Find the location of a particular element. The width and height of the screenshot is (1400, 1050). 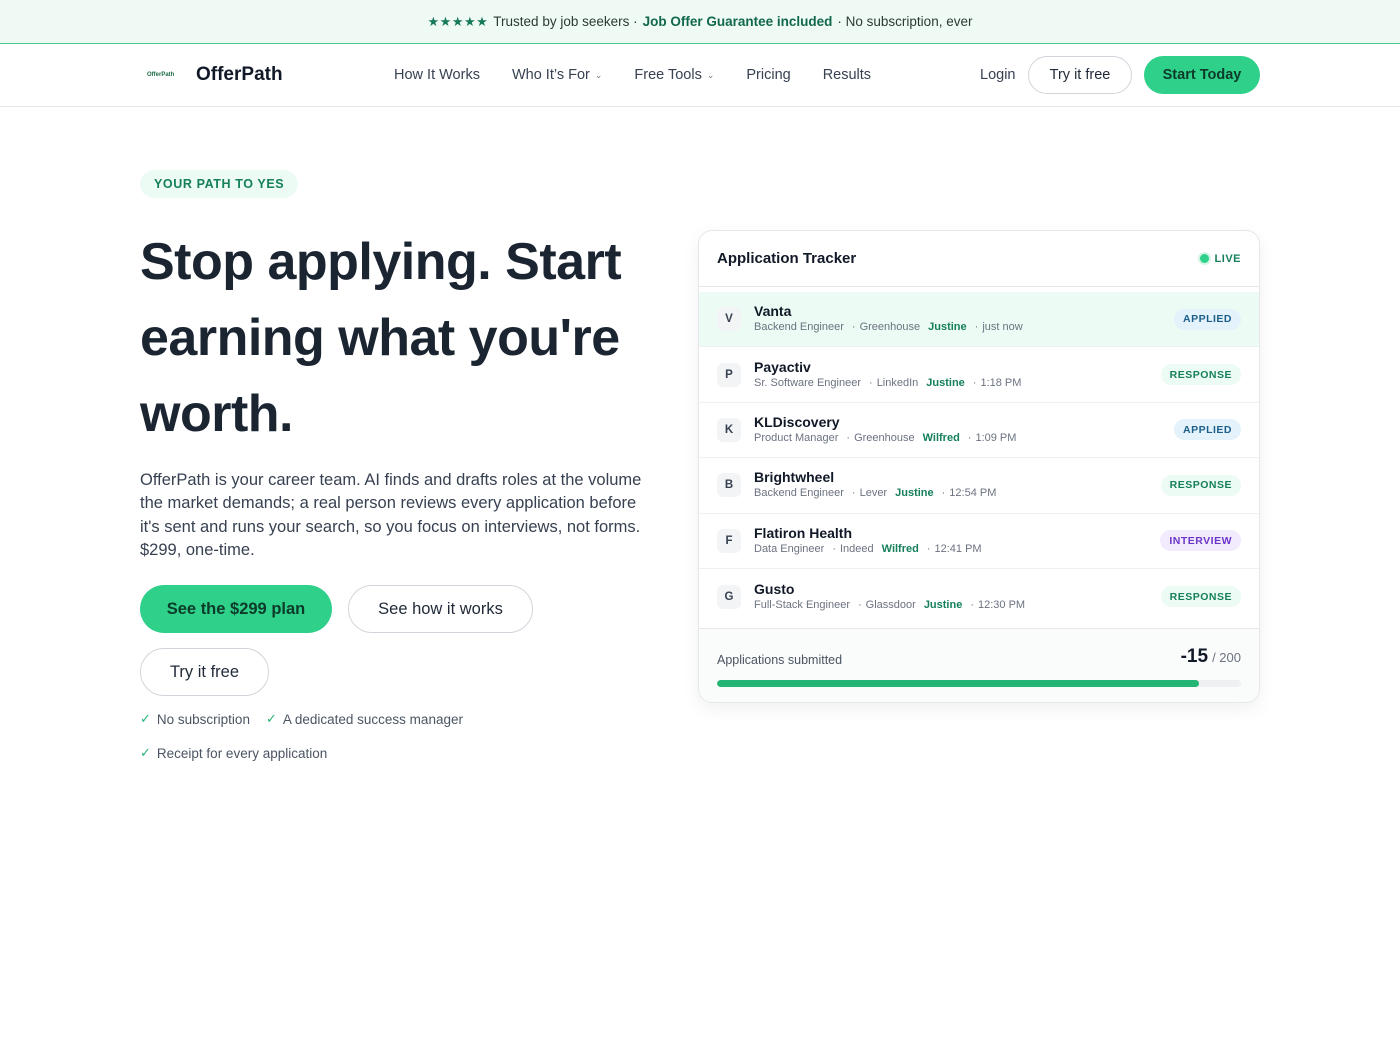

company-name: Payactiv is located at coordinates (782, 366).